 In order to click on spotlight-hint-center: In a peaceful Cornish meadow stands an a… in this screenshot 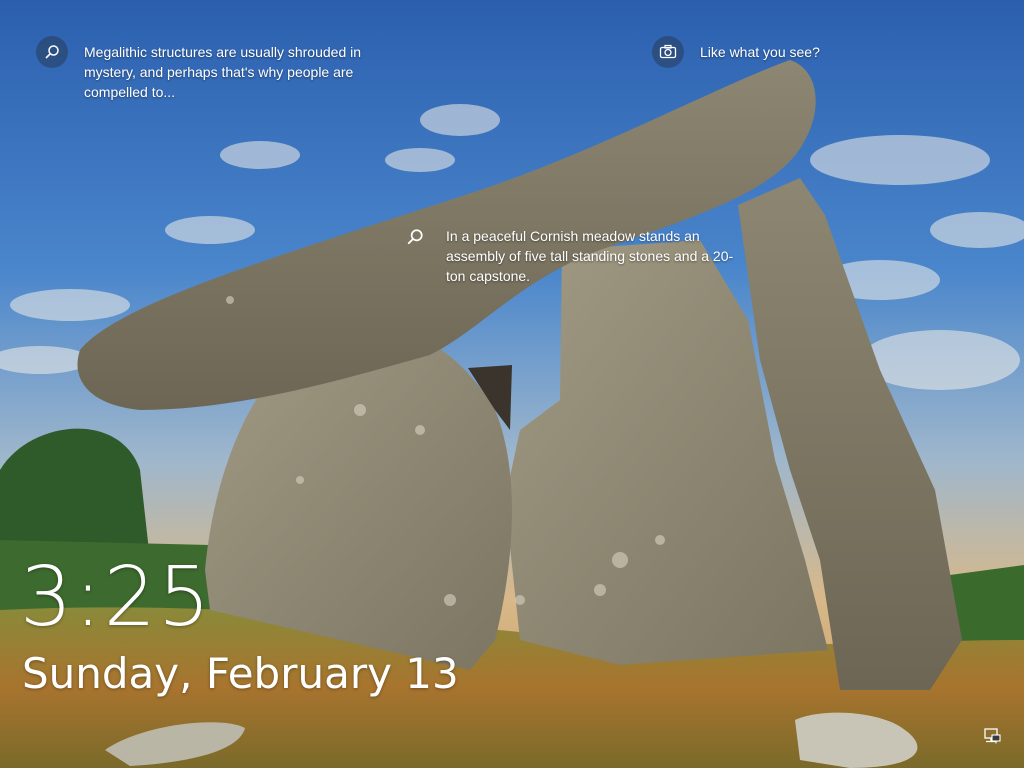, I will do `click(570, 256)`.